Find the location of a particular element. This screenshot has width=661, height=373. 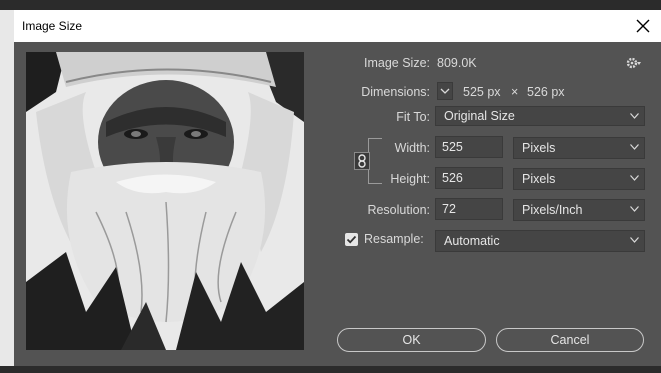

gear-icon is located at coordinates (633, 63).